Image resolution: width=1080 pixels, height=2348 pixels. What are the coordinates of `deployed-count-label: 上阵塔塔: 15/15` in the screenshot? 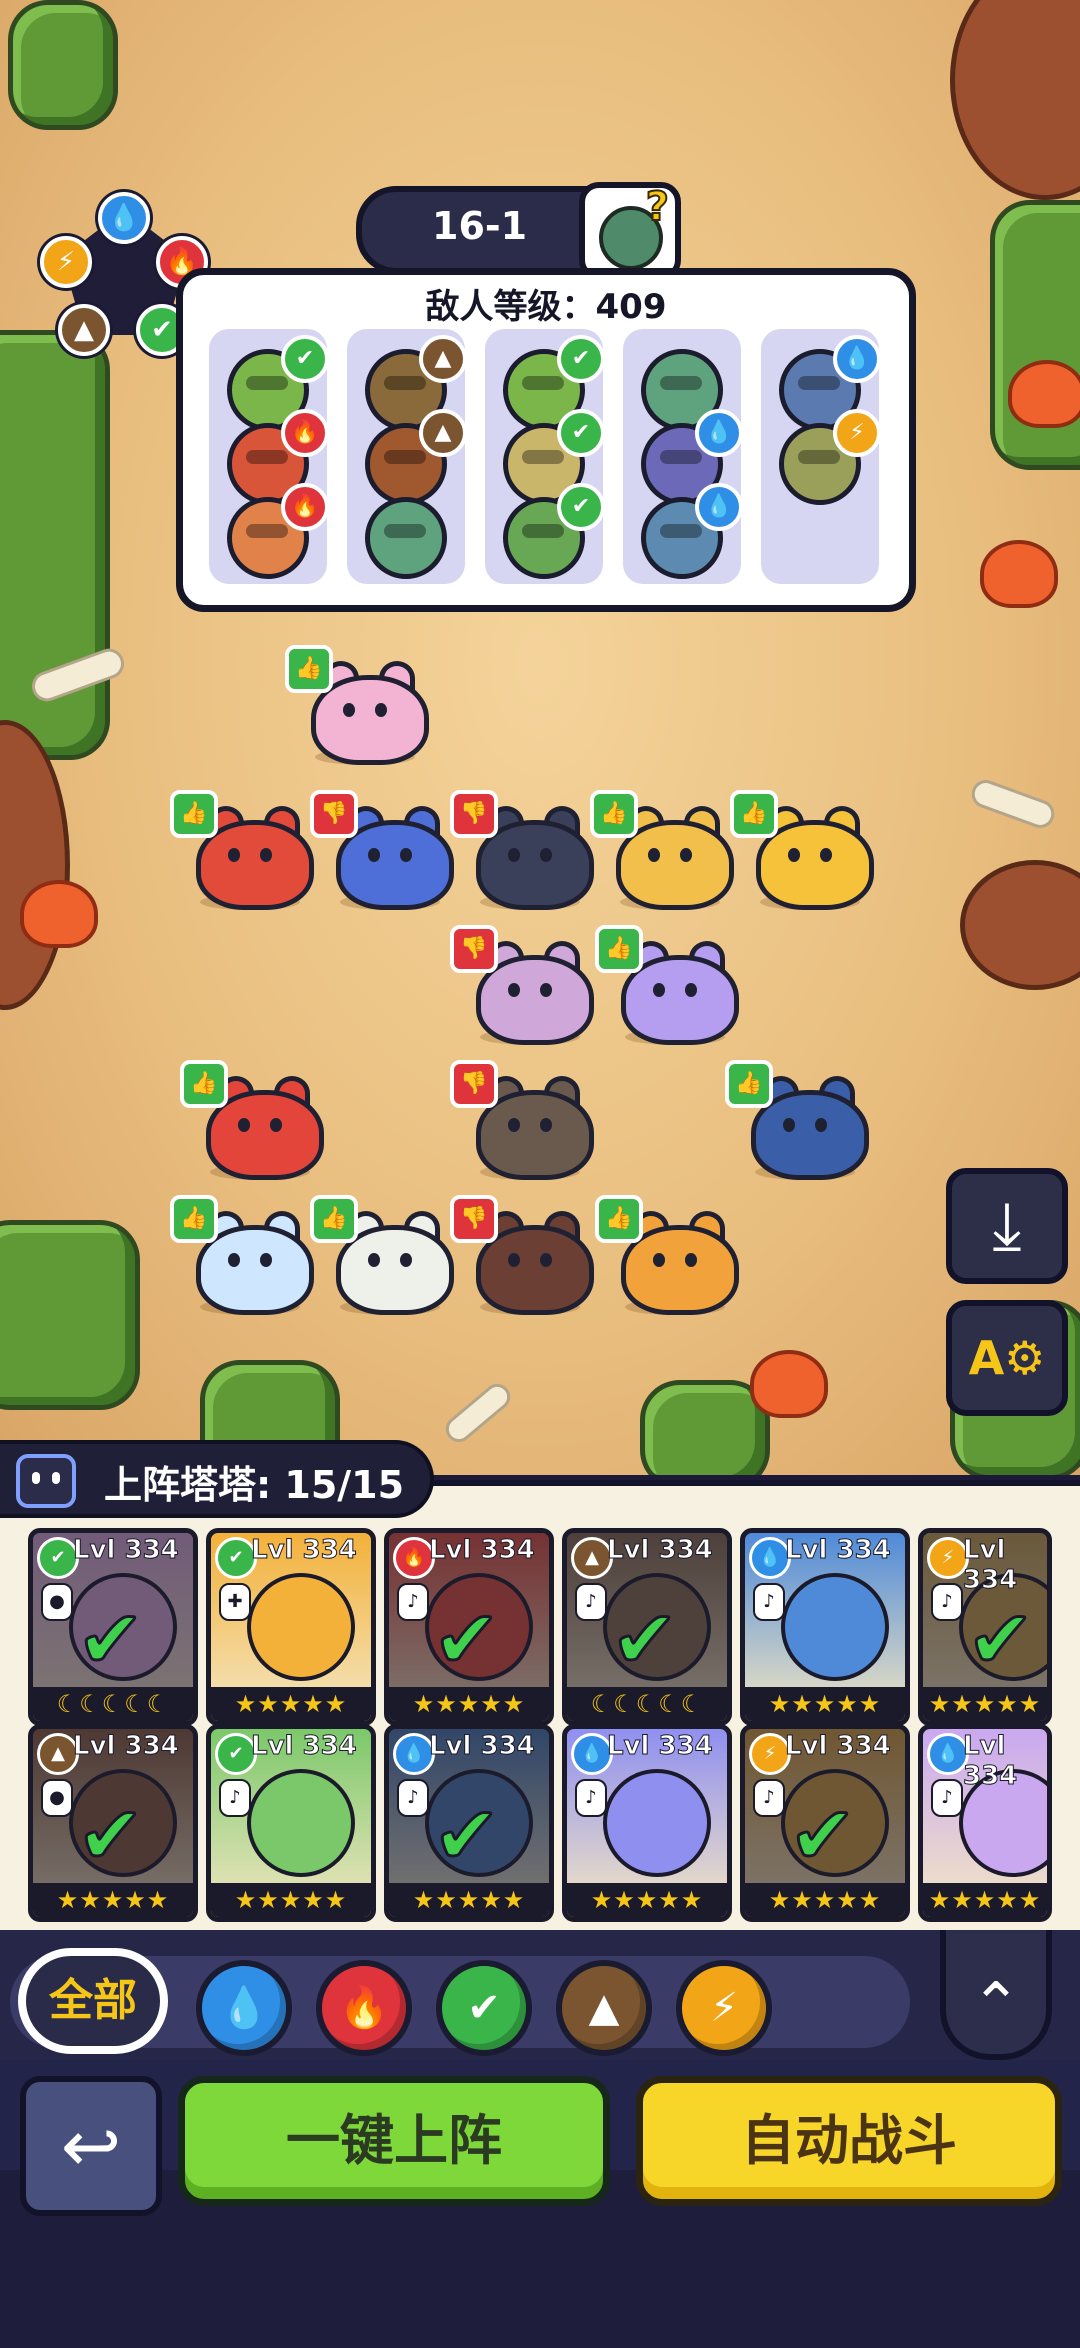 It's located at (254, 1485).